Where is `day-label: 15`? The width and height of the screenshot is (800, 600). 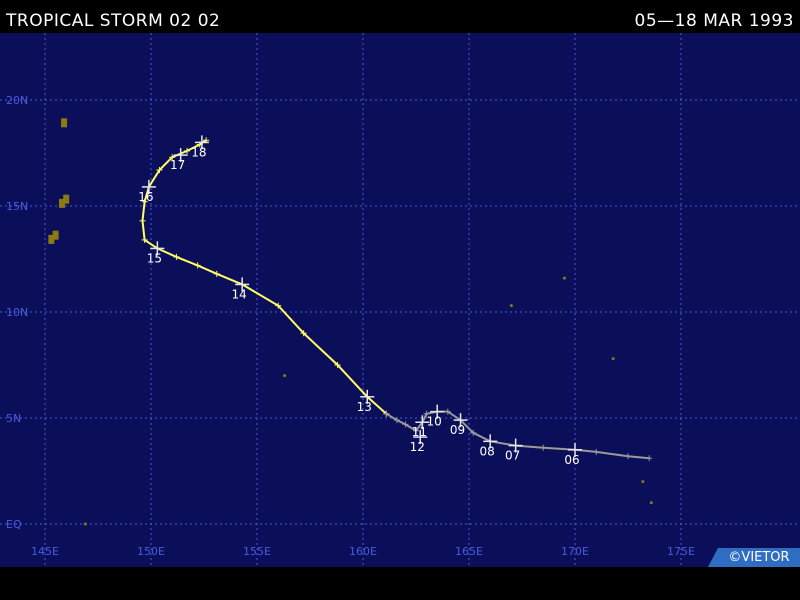
day-label: 15 is located at coordinates (154, 258).